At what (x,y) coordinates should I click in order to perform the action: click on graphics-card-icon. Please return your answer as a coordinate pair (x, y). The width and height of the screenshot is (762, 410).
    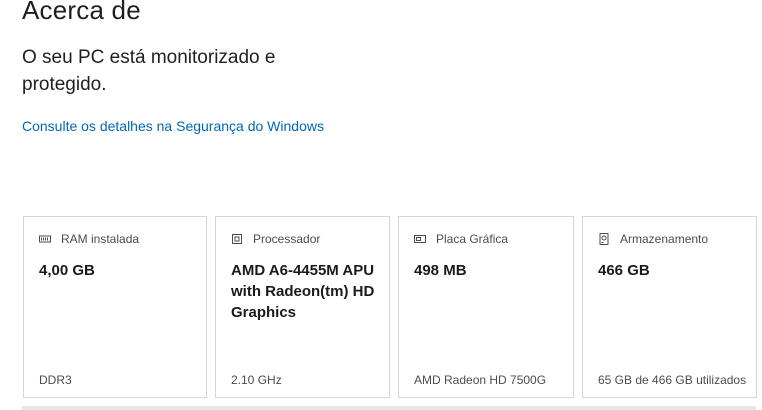
    Looking at the image, I should click on (420, 239).